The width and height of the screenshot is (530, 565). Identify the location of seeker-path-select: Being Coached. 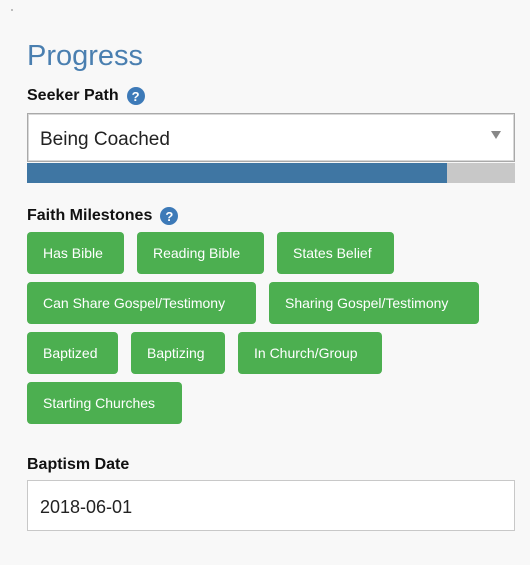
(271, 137).